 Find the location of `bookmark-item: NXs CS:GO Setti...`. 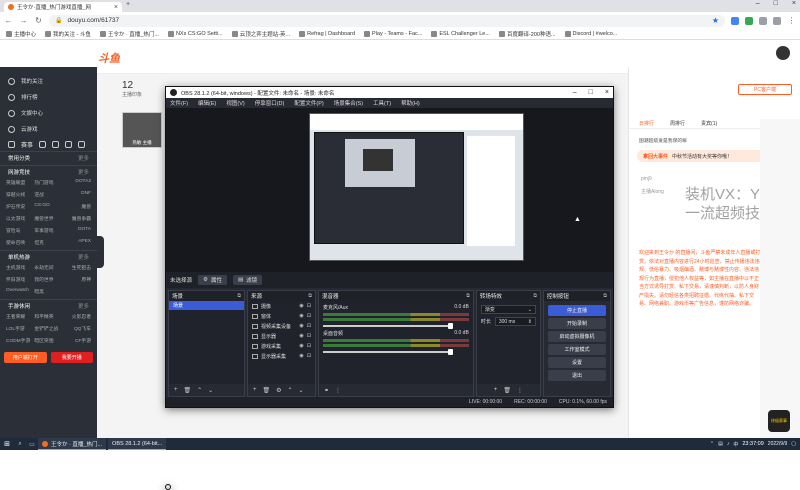

bookmark-item: NXs CS:GO Setti... is located at coordinates (195, 34).